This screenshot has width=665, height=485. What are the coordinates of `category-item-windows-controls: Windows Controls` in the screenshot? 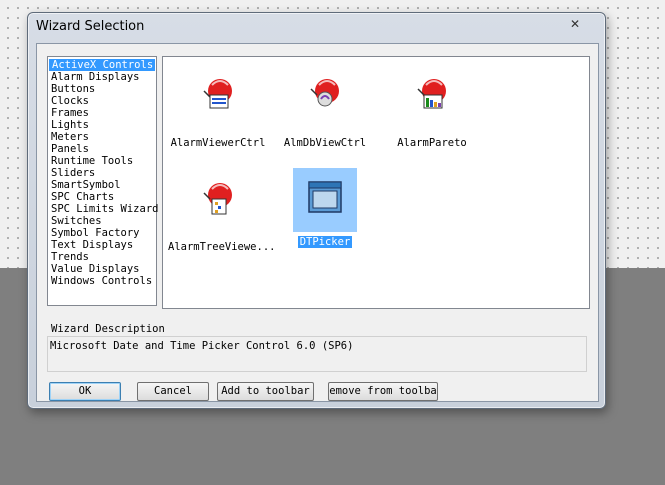 It's located at (102, 281).